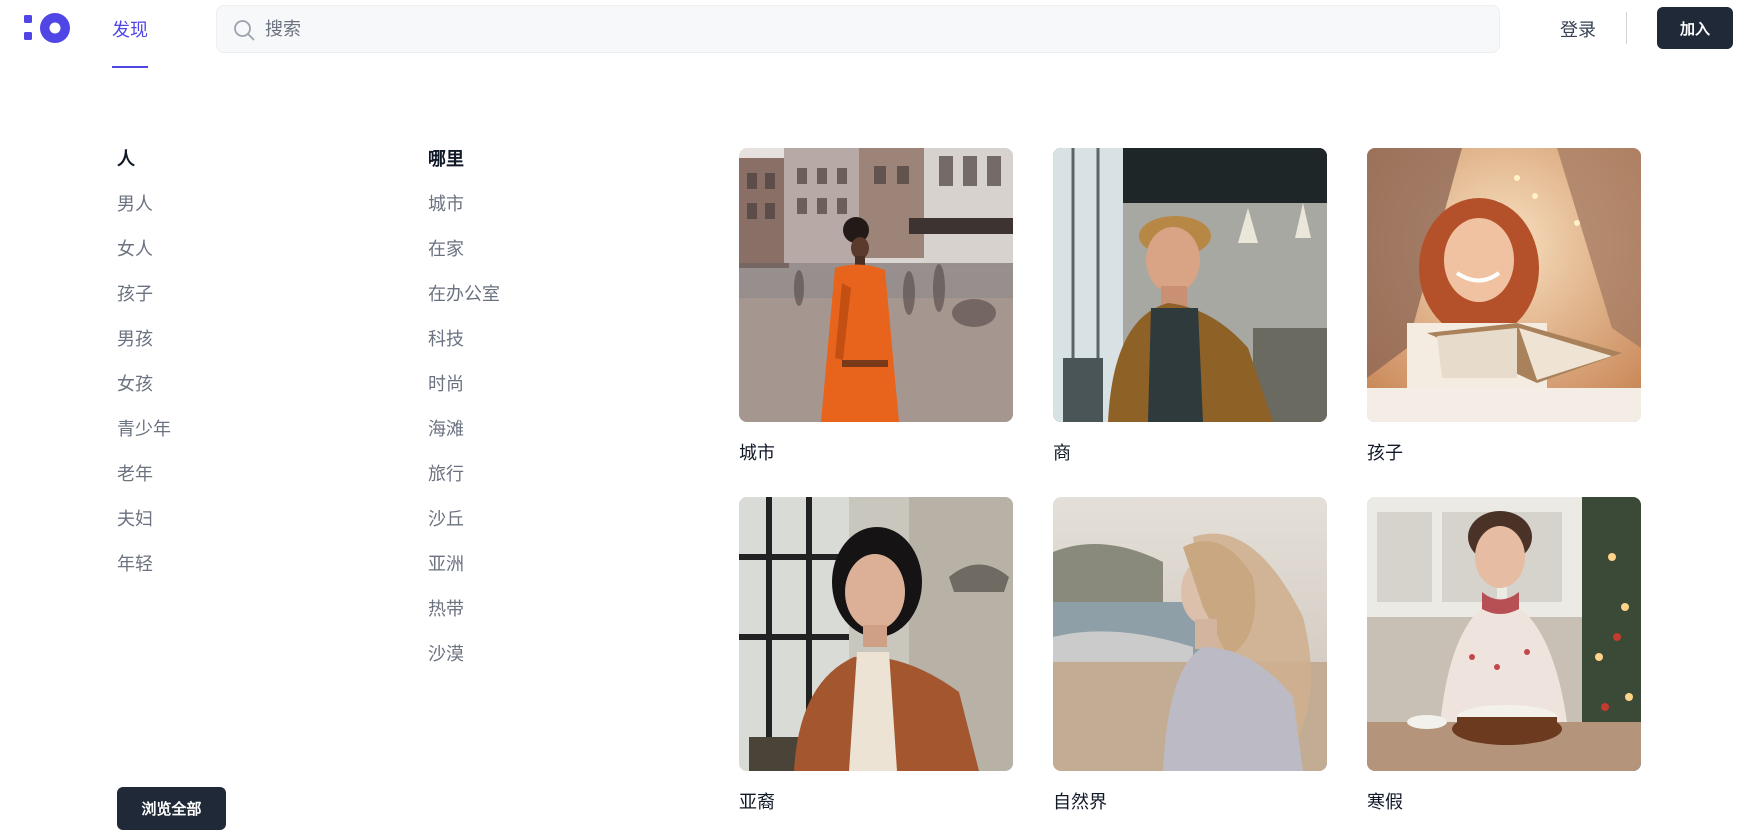 Image resolution: width=1748 pixels, height=835 pixels. I want to click on category-item-desert: 沙漠, so click(464, 655).